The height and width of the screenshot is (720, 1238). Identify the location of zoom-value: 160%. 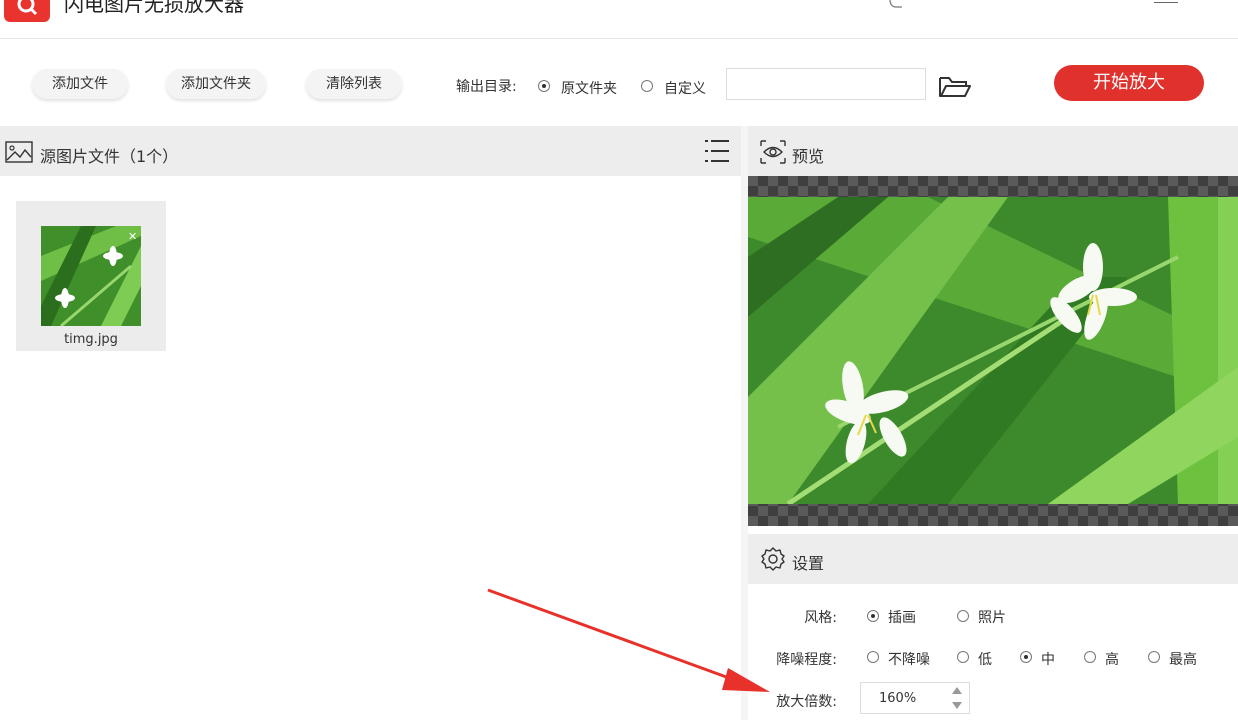
(898, 698).